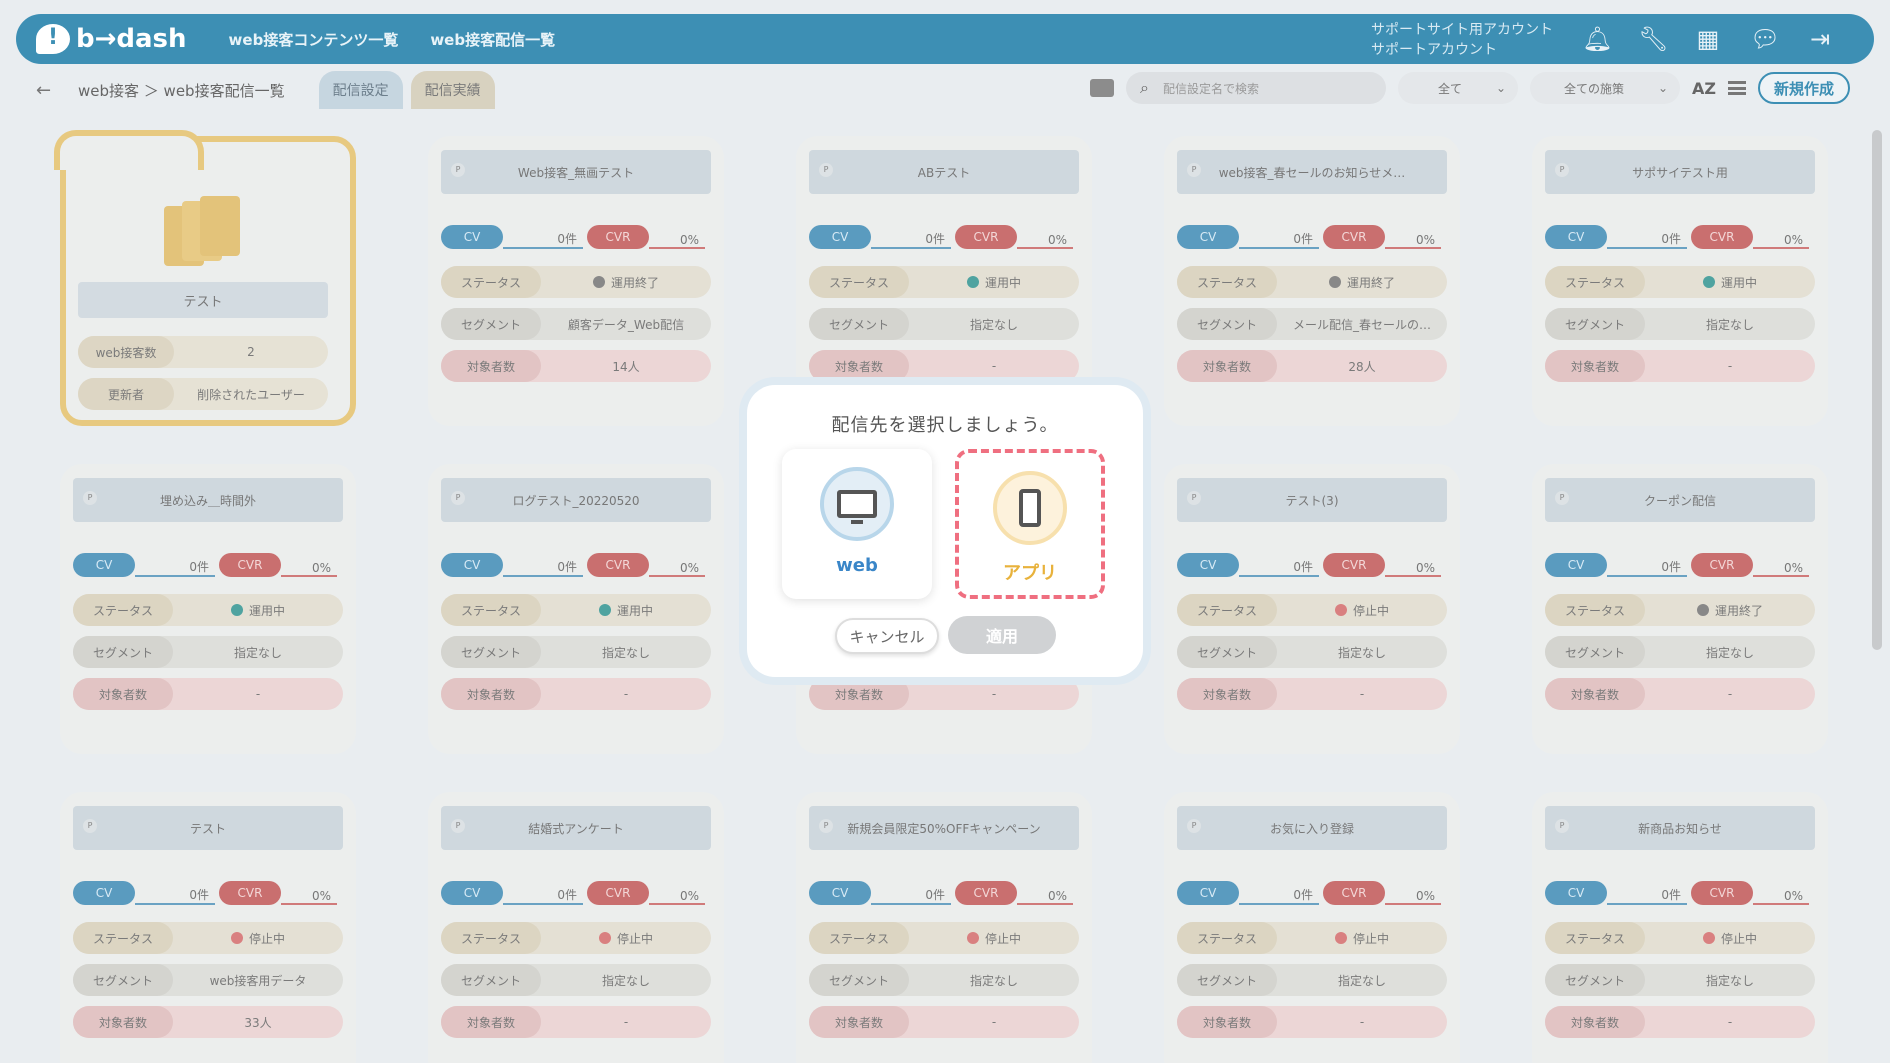 This screenshot has height=1063, width=1890. Describe the element at coordinates (1458, 88) in the screenshot. I see `status-filter-select: 全て ⌄` at that location.